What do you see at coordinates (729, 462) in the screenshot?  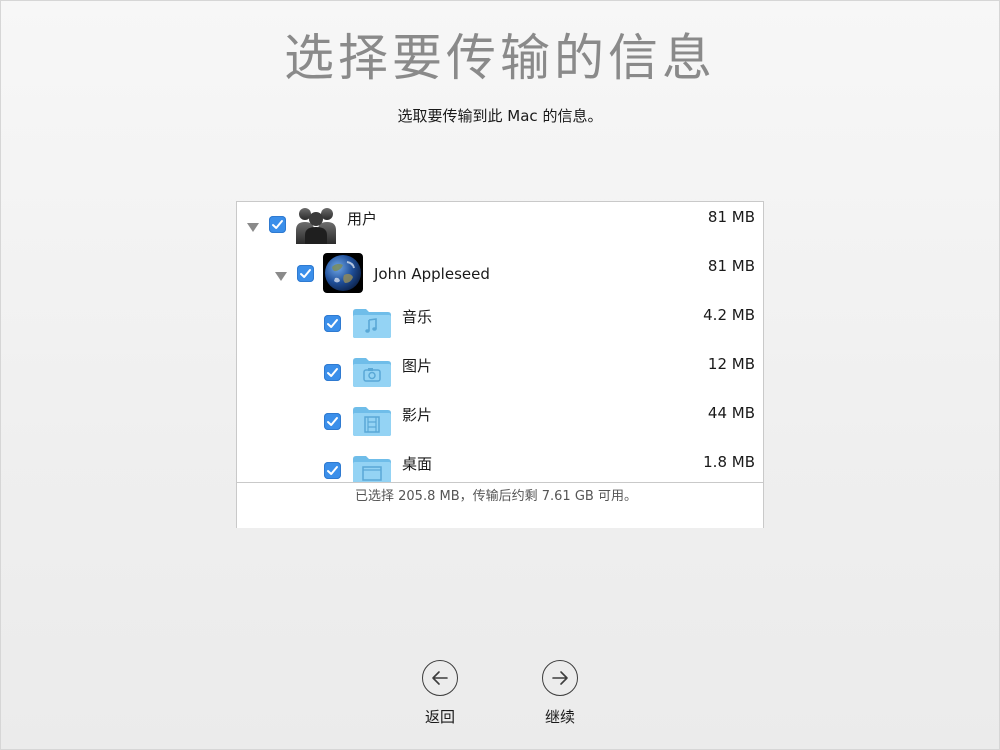 I see `list-item-size: 1.8 MB` at bounding box center [729, 462].